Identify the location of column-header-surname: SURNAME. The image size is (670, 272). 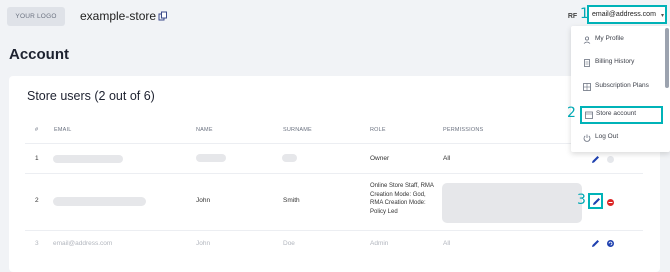
(297, 130).